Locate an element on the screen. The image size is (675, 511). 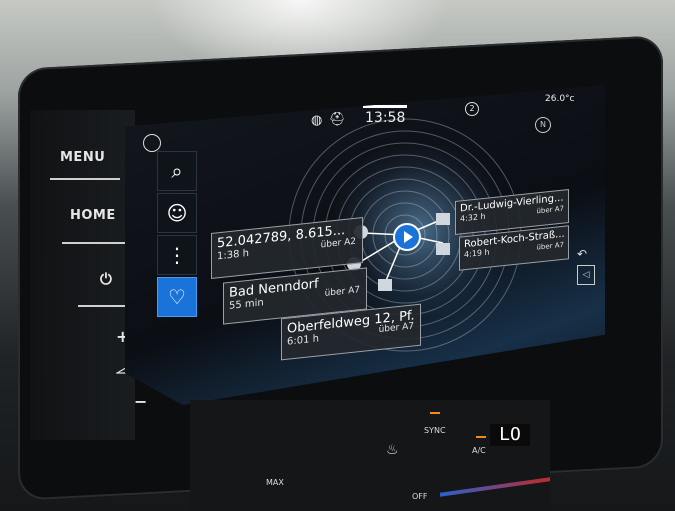
clock-time: 13:58 is located at coordinates (385, 118).